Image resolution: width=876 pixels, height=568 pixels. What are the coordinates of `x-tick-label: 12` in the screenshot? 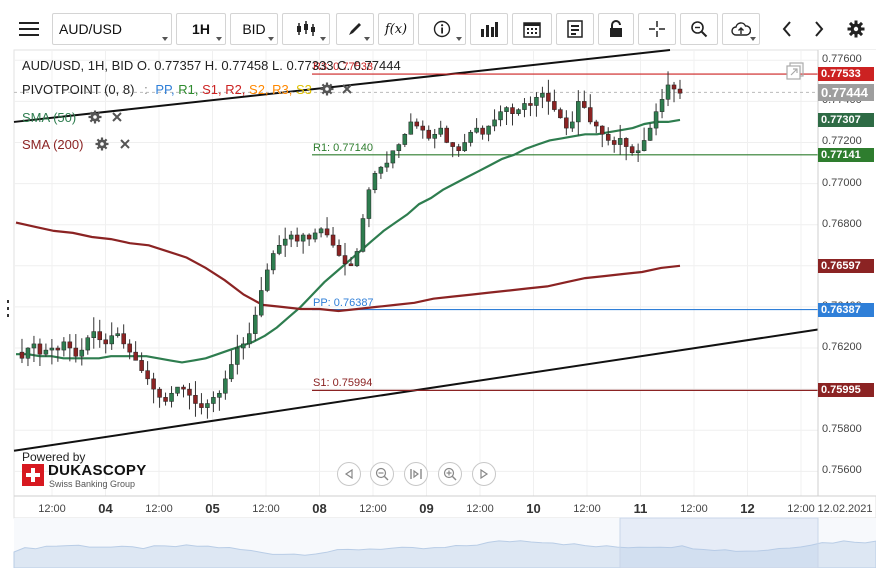 It's located at (747, 508).